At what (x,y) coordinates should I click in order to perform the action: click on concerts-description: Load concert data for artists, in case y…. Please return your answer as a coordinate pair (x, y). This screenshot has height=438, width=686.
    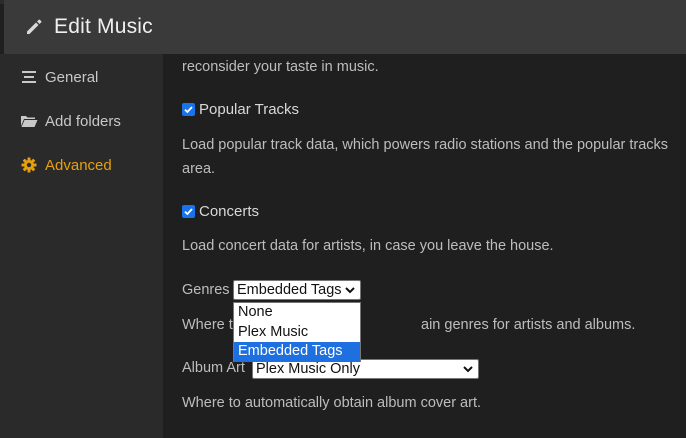
    Looking at the image, I should click on (368, 246).